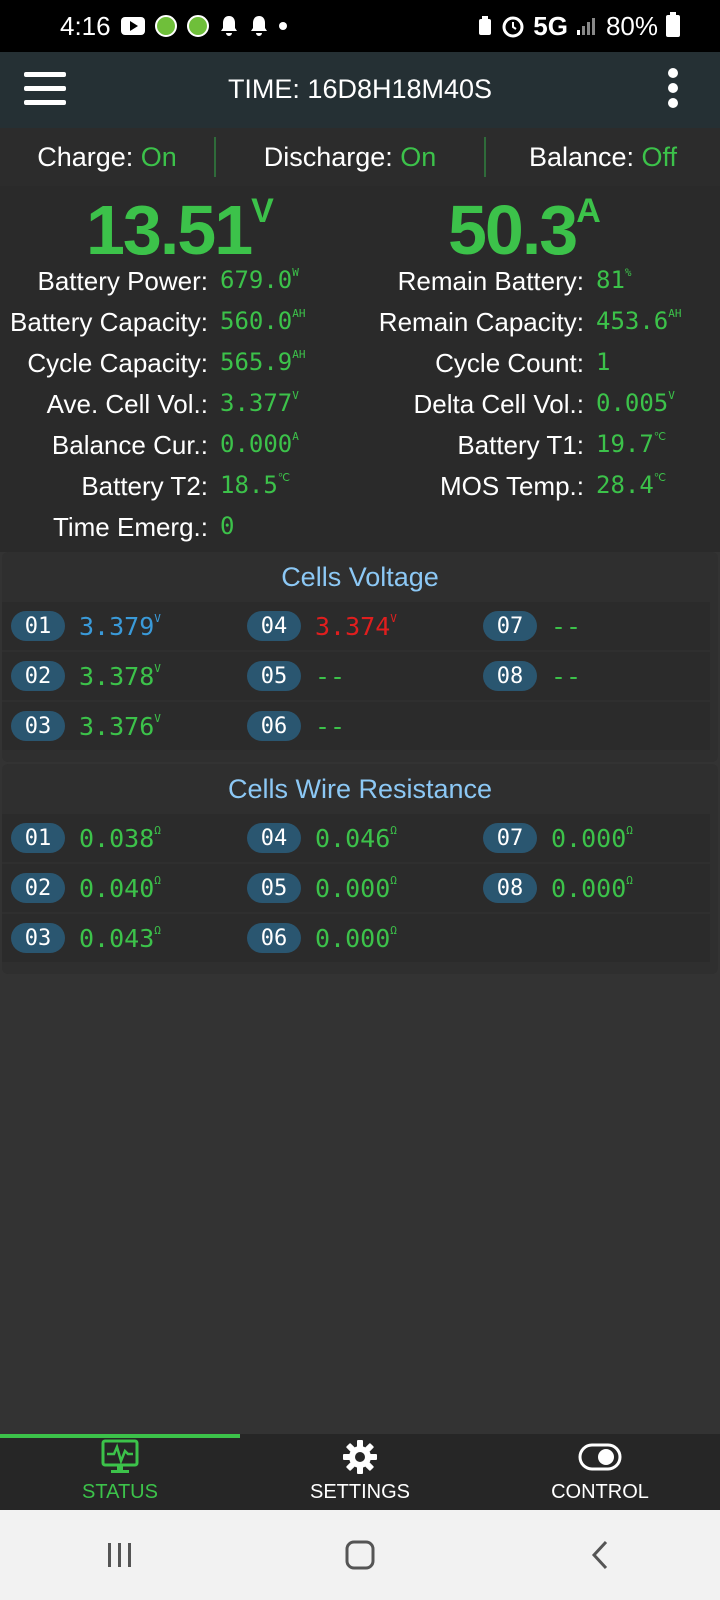  I want to click on cell-item: 04 0.046Ω, so click(356, 838).